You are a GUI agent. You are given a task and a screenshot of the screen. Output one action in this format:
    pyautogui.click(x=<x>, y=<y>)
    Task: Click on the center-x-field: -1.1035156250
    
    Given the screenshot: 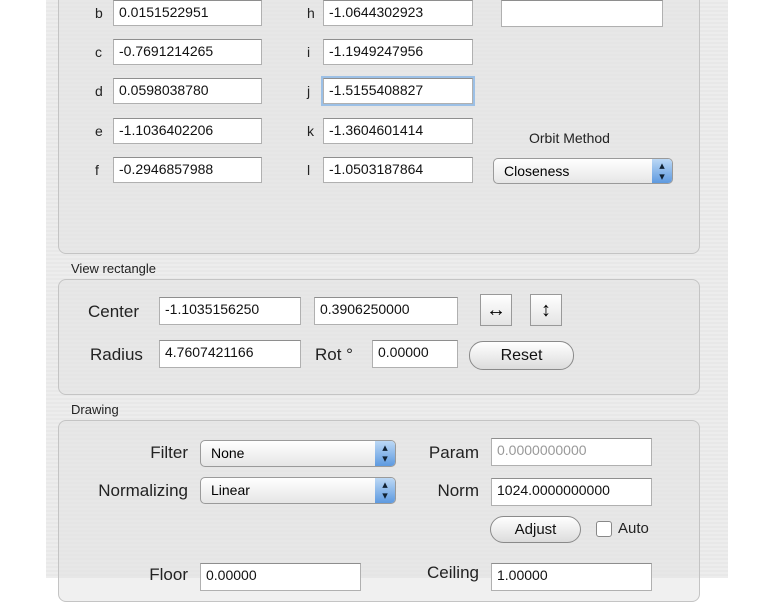 What is the action you would take?
    pyautogui.click(x=230, y=311)
    